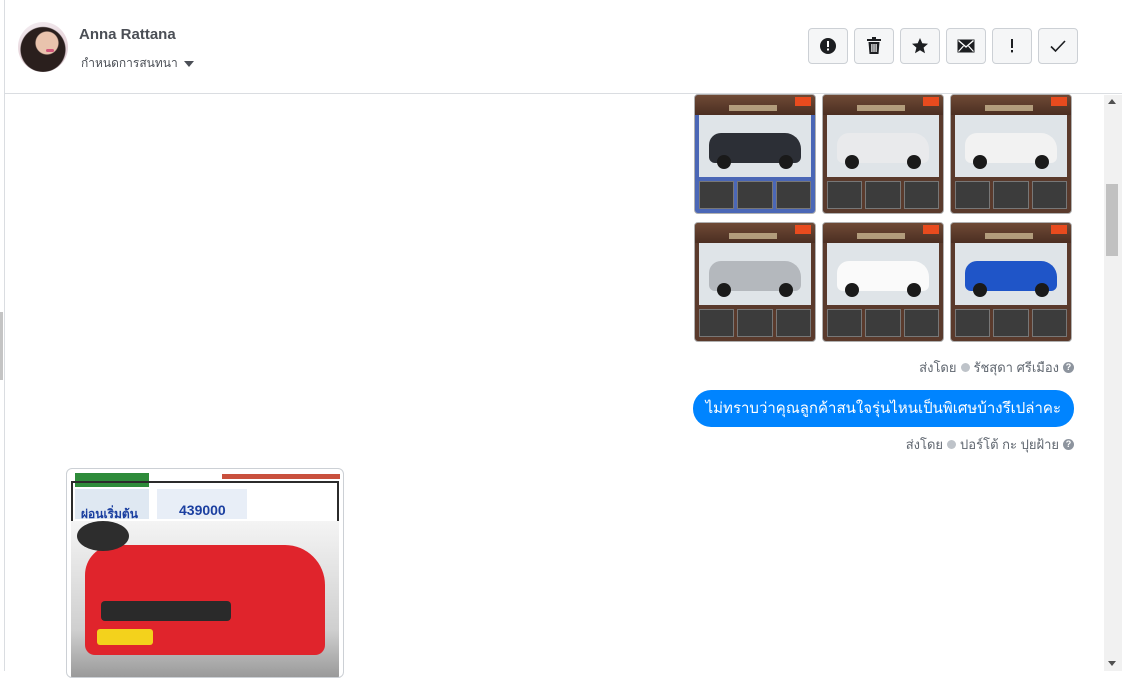  What do you see at coordinates (1, 346) in the screenshot?
I see `left-resize-handle` at bounding box center [1, 346].